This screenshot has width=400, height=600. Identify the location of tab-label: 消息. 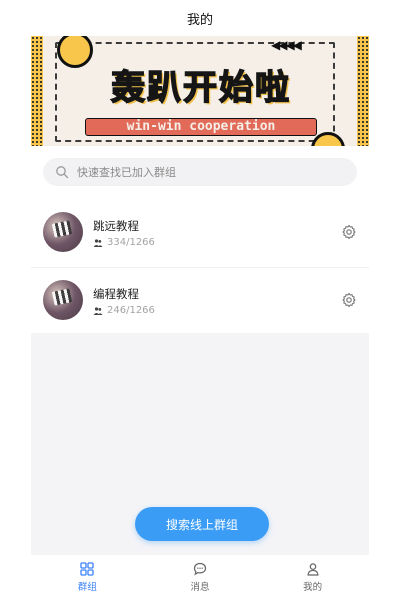
(200, 587).